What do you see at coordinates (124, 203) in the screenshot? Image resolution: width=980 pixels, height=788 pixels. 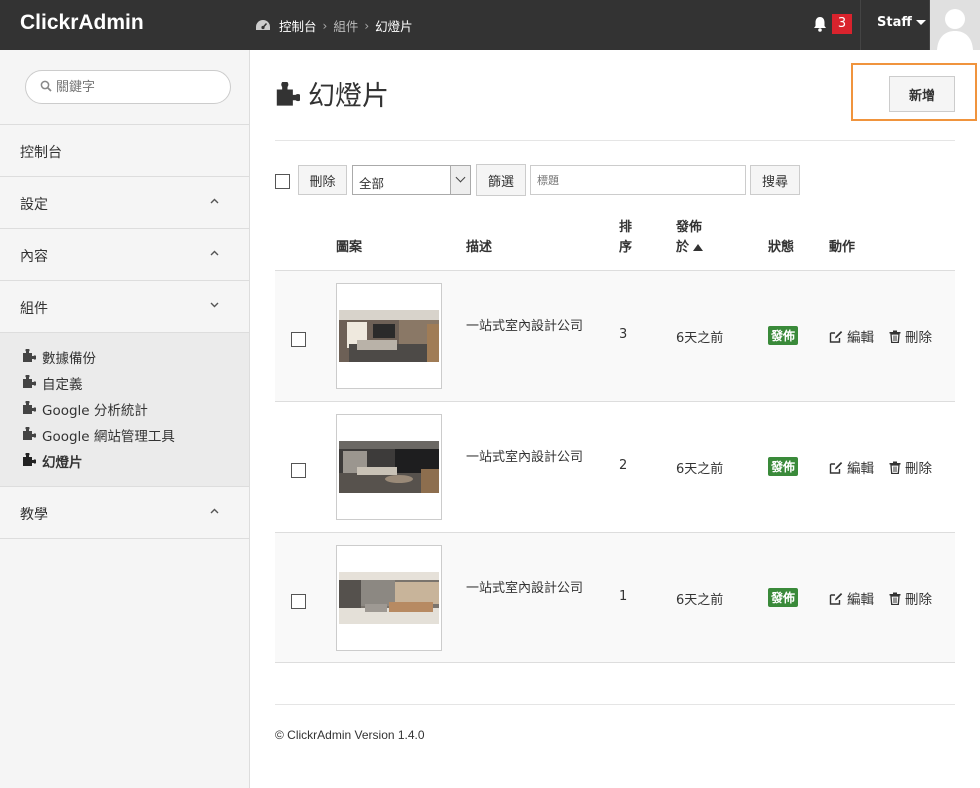 I see `sidebar-item-settings: 設定` at bounding box center [124, 203].